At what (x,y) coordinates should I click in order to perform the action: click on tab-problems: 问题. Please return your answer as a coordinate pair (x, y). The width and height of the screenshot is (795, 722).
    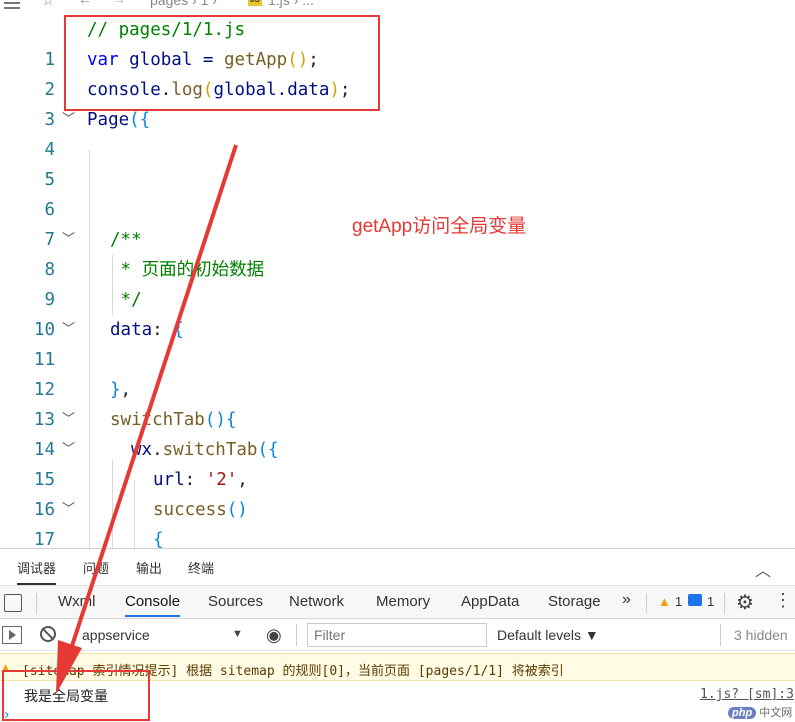
    Looking at the image, I should click on (96, 567).